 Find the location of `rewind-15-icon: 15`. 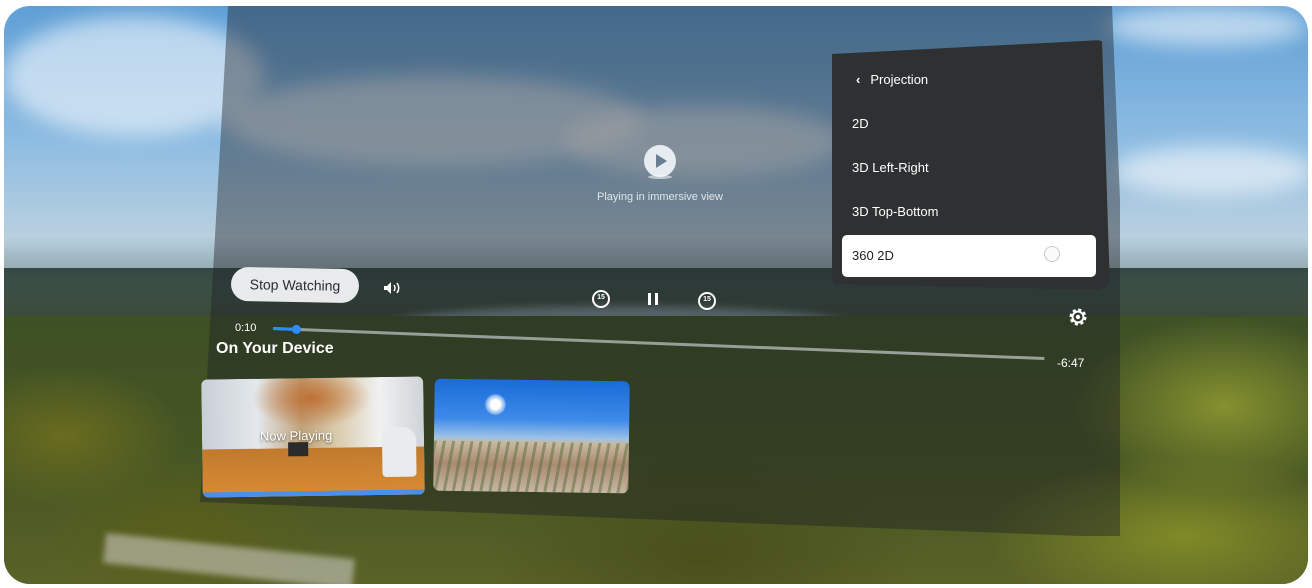

rewind-15-icon: 15 is located at coordinates (602, 300).